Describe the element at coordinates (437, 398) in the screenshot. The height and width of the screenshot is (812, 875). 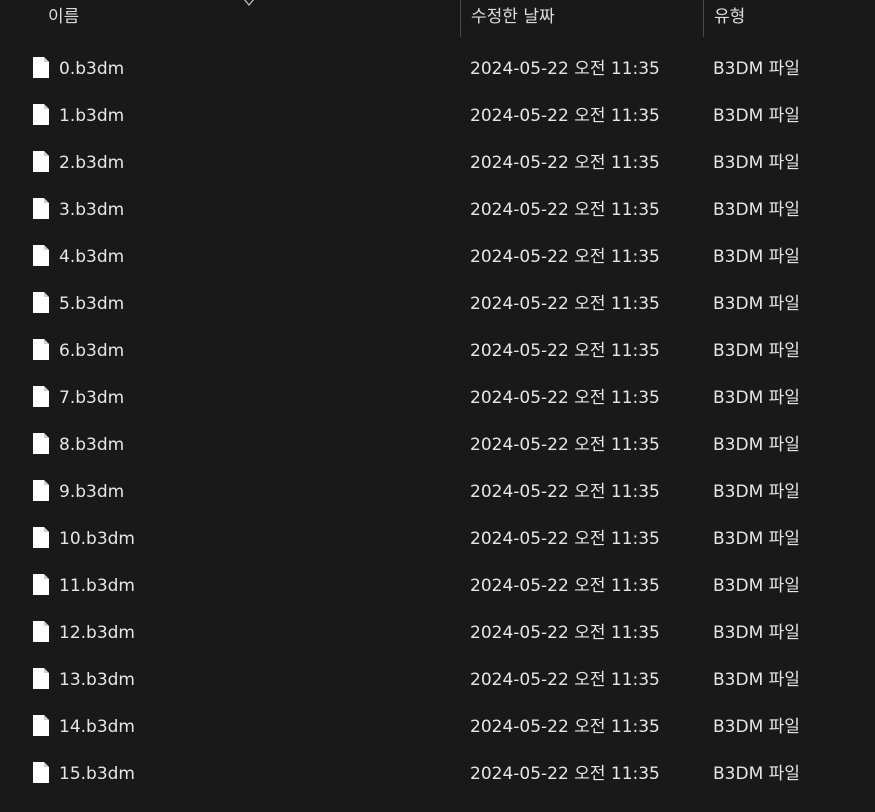
I see `file-row: 7.b3dm 2024-05-22 오전 11:35 B3DM 파일` at that location.